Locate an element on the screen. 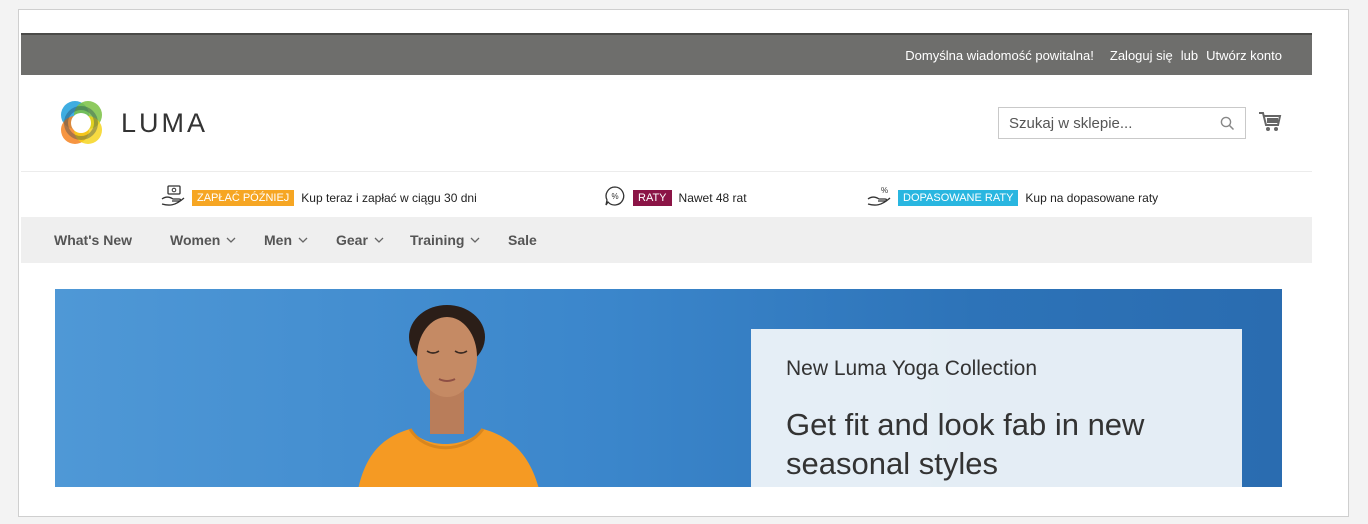  nav-label-gear: Gear is located at coordinates (352, 240).